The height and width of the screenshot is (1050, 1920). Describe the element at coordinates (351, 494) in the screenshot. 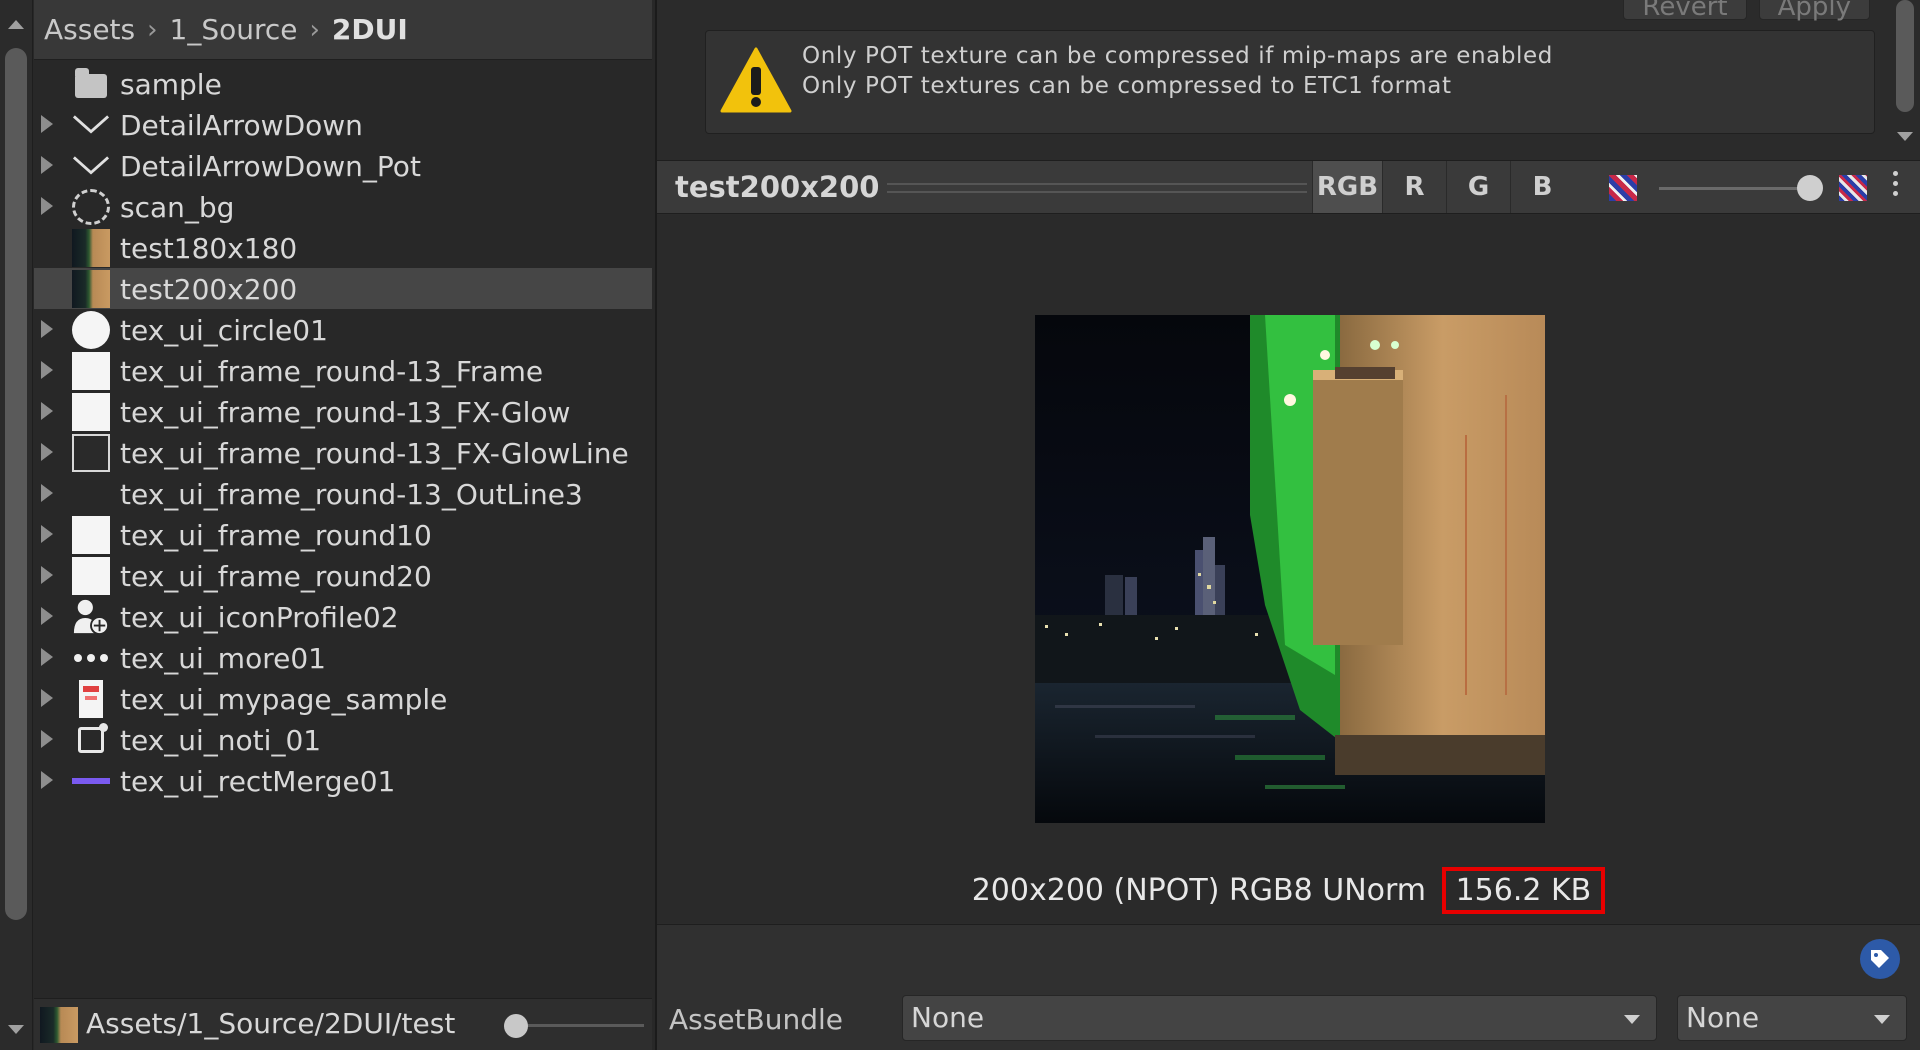

I see `list-item-label: tex_ui_frame_round-13_OutLine3` at that location.